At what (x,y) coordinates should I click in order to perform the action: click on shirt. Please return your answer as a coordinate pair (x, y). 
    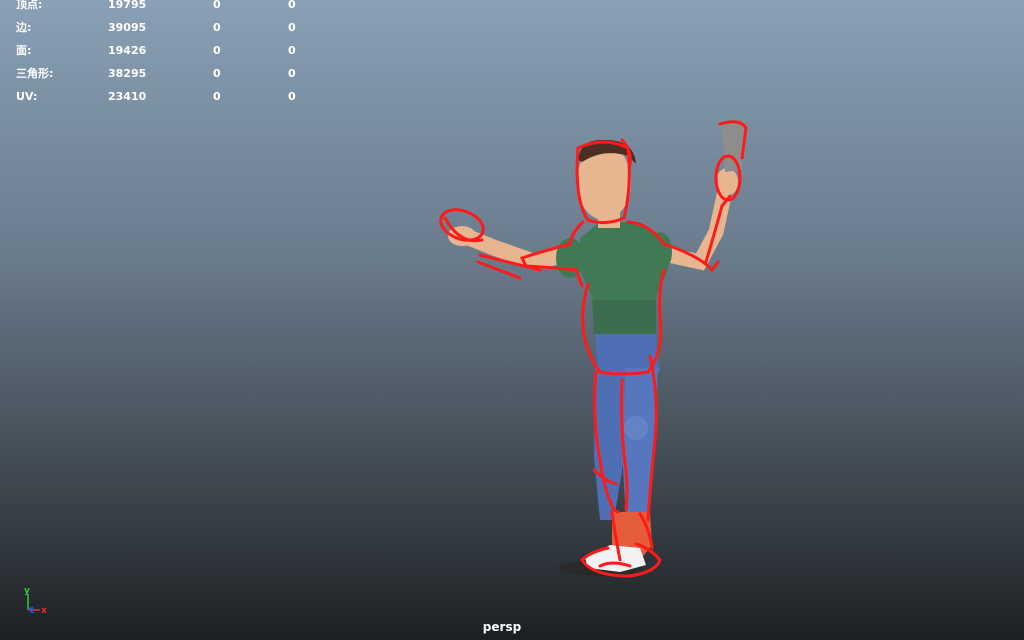
    Looking at the image, I should click on (614, 278).